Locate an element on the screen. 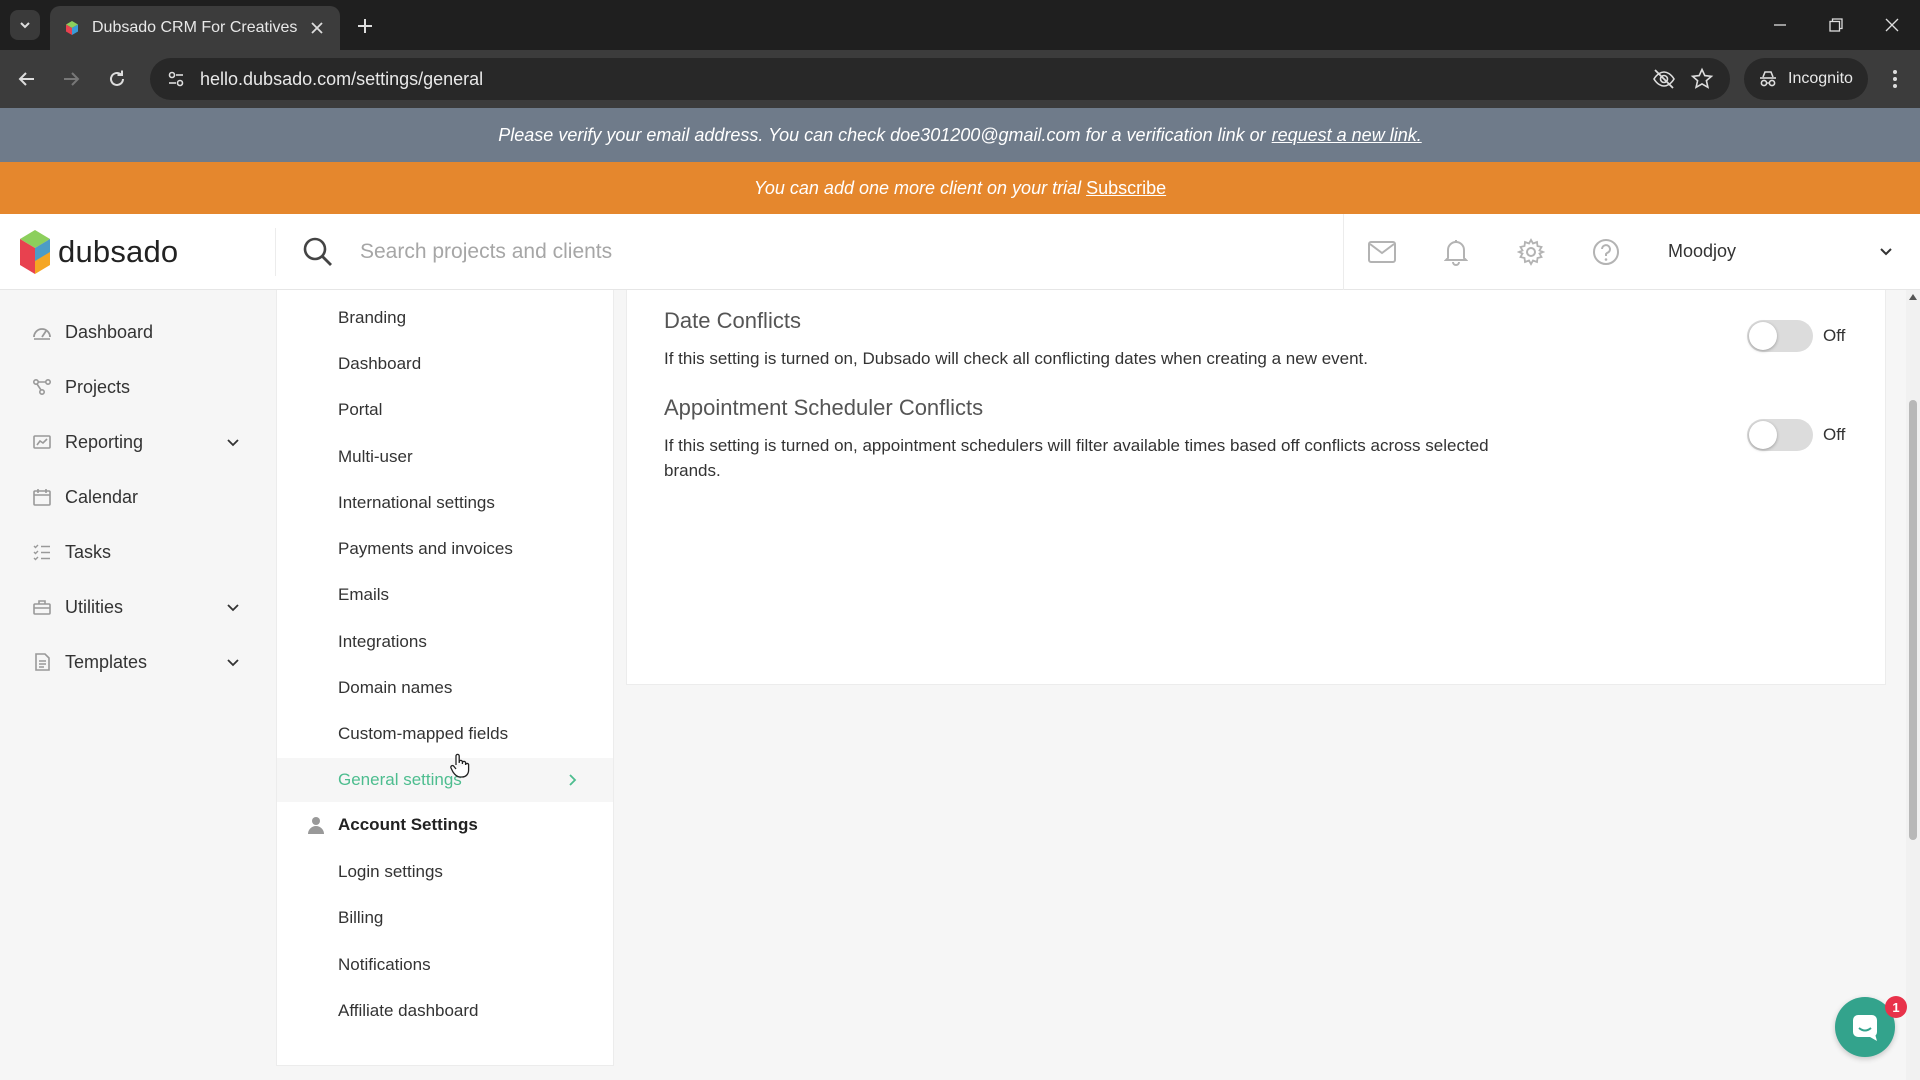  toggle-knob is located at coordinates (1763, 336).